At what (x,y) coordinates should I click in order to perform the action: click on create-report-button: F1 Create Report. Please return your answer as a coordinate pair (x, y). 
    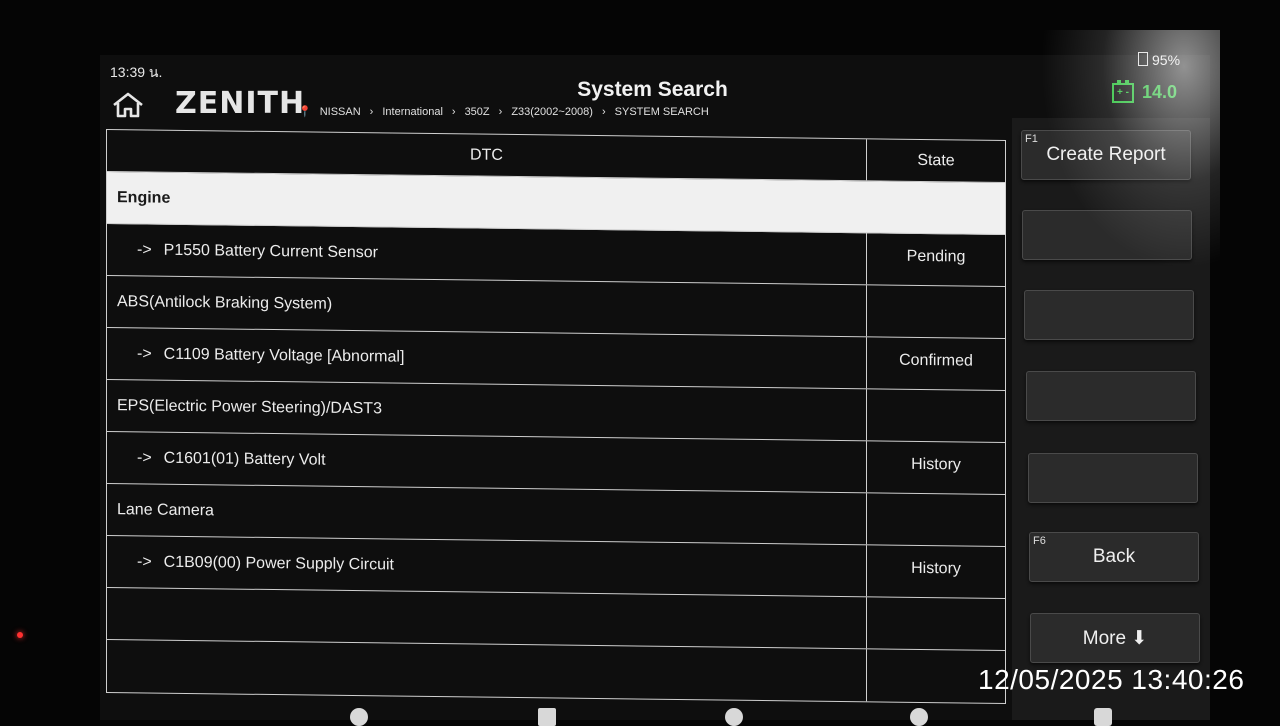
    Looking at the image, I should click on (1106, 155).